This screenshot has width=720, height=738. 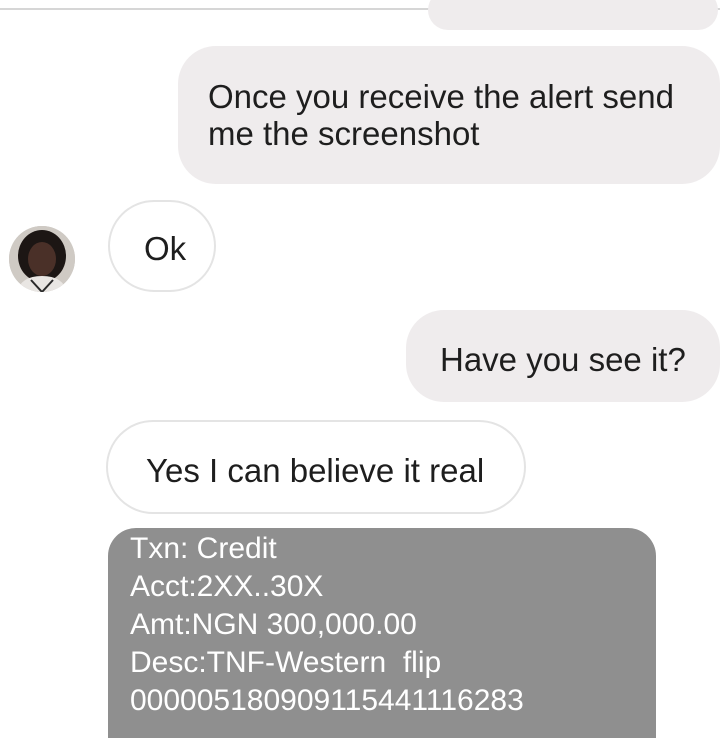 What do you see at coordinates (165, 248) in the screenshot?
I see `message-text: Ok` at bounding box center [165, 248].